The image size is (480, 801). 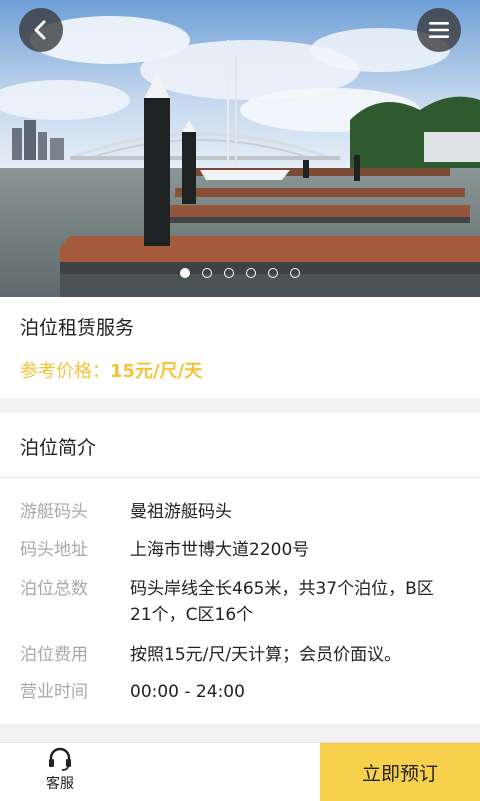 I want to click on section-header: 泊位简介, so click(x=240, y=445).